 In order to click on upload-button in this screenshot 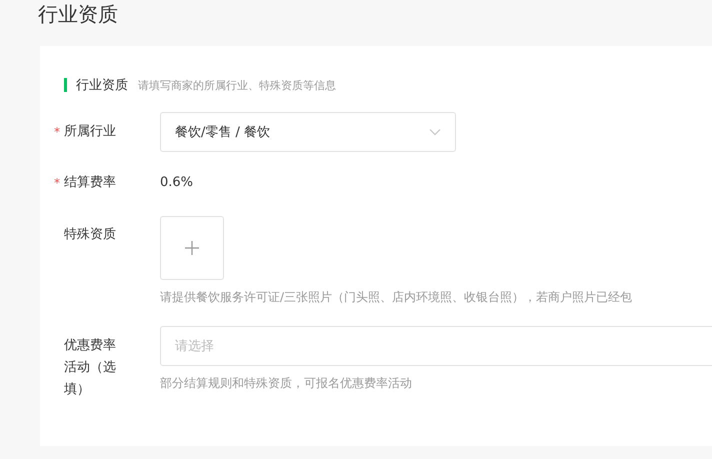, I will do `click(192, 248)`.